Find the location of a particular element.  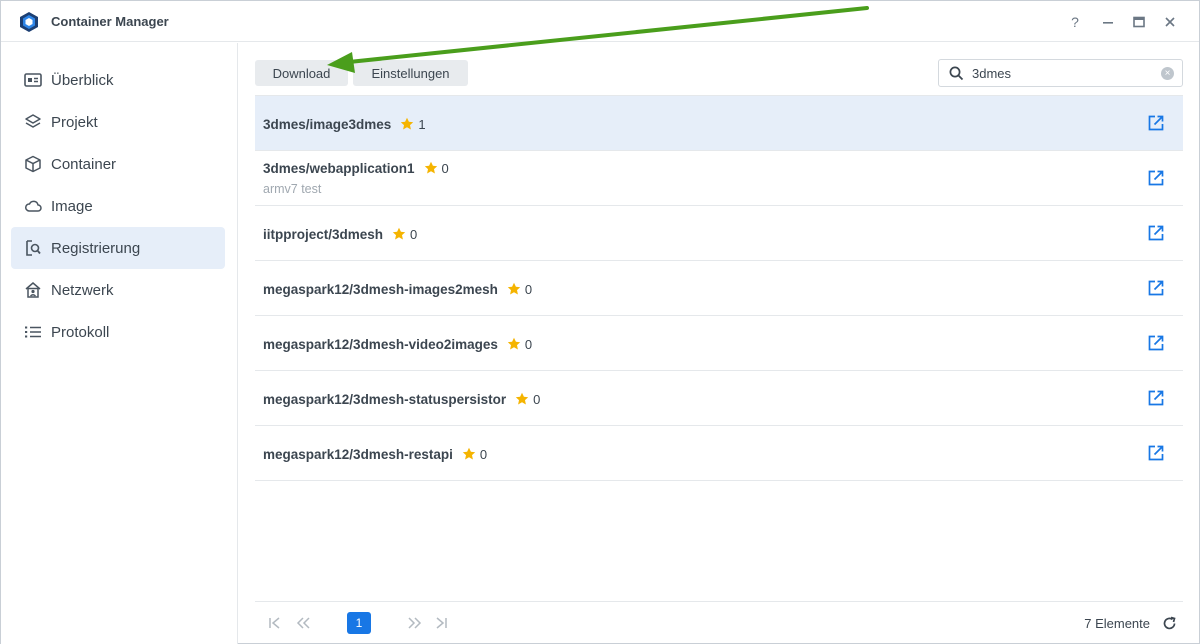

repository-name: 3dmes/webapplication1 is located at coordinates (339, 168).